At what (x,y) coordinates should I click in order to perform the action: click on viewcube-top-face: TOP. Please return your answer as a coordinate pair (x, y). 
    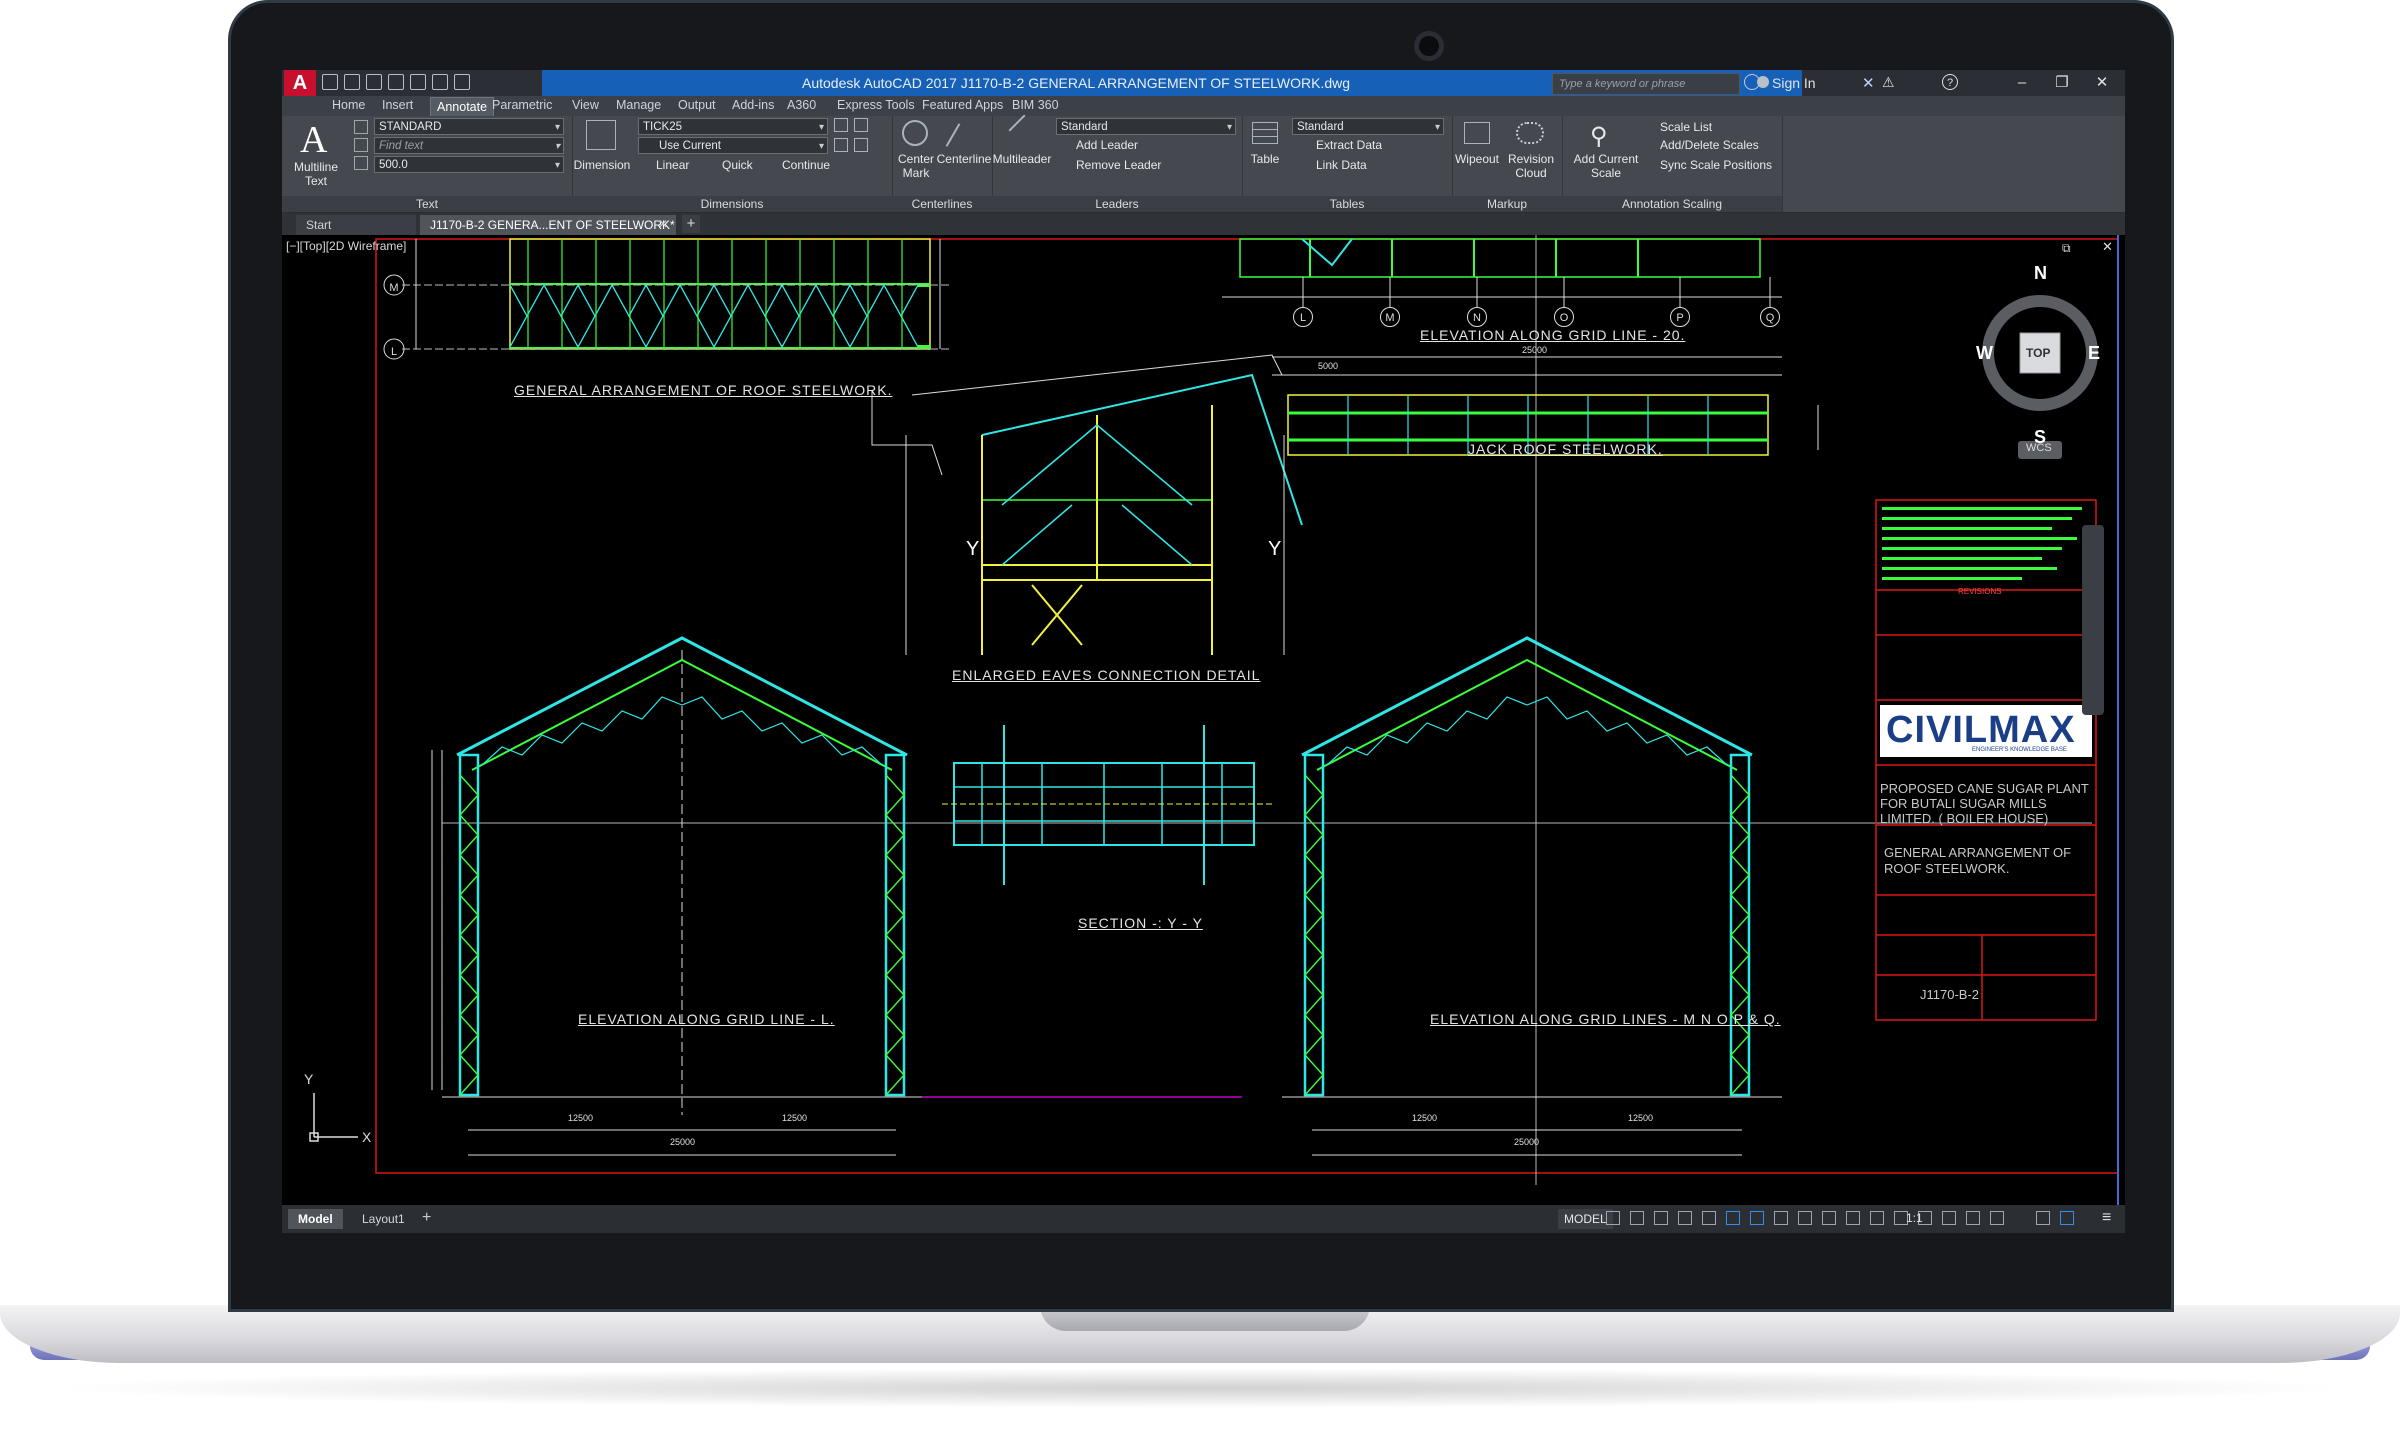
    Looking at the image, I should click on (2038, 353).